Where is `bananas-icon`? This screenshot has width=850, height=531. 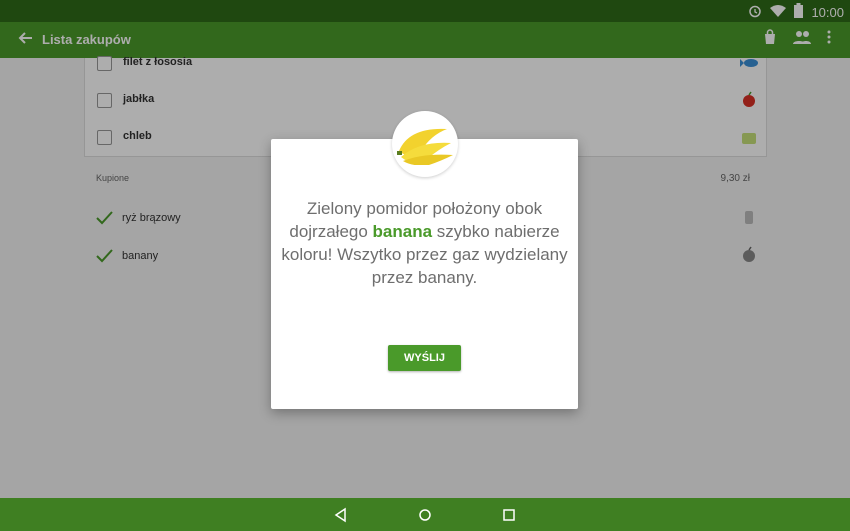
bananas-icon is located at coordinates (425, 145).